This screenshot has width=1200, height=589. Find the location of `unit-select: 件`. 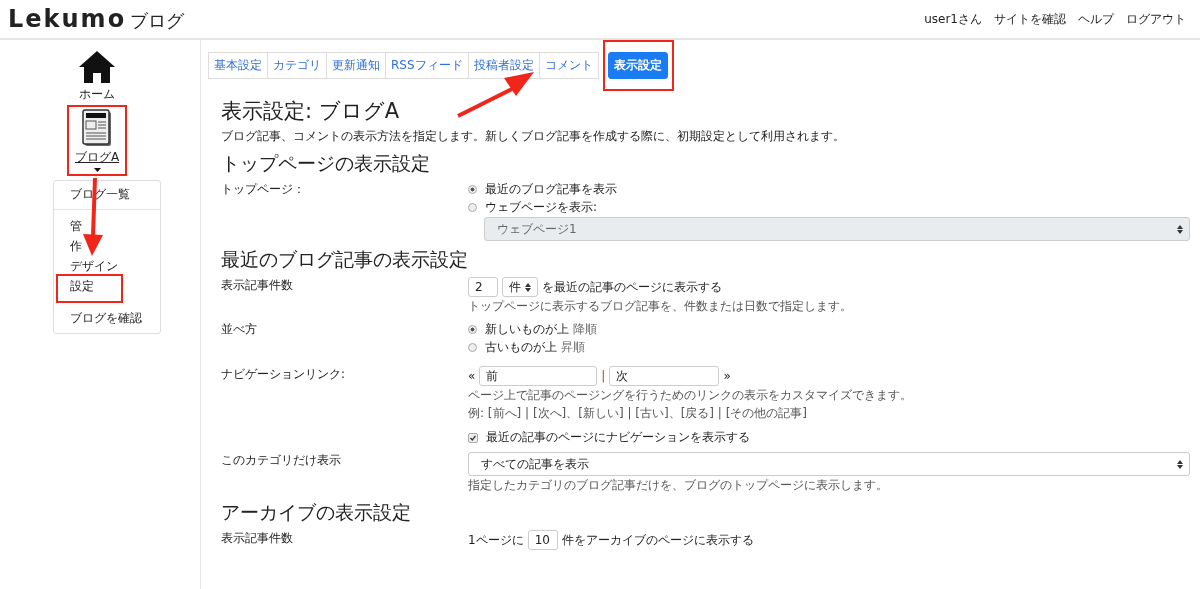

unit-select: 件 is located at coordinates (520, 287).